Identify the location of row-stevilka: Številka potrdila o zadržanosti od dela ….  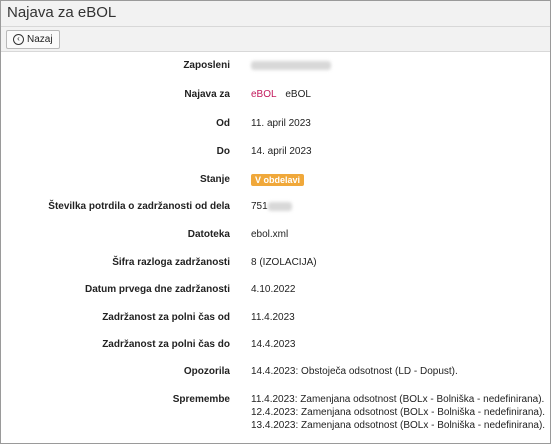
(275, 206).